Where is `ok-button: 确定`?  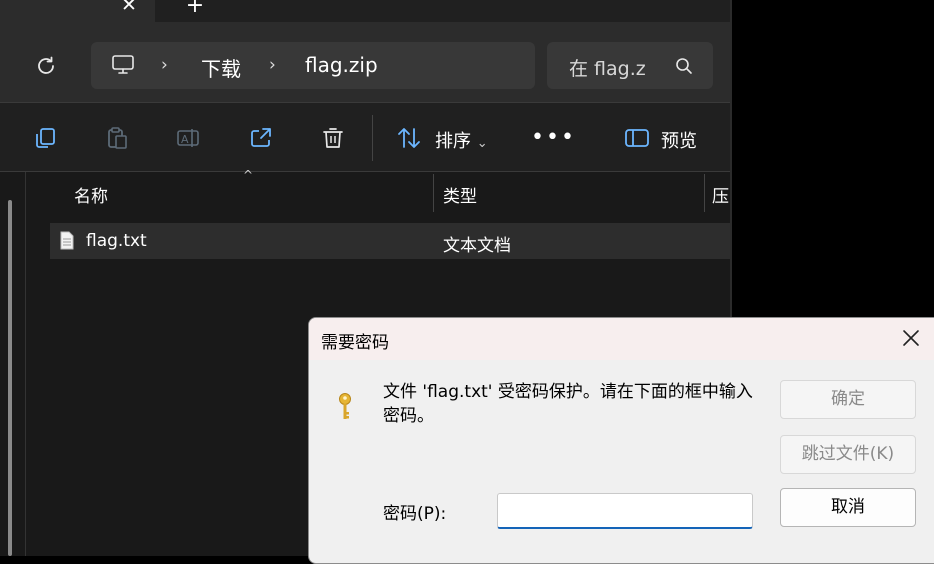 ok-button: 确定 is located at coordinates (848, 399).